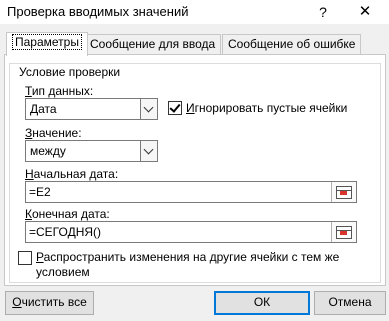 Image resolution: width=389 pixels, height=321 pixels. Describe the element at coordinates (70, 72) in the screenshot. I see `group-title: Условие проверки` at that location.